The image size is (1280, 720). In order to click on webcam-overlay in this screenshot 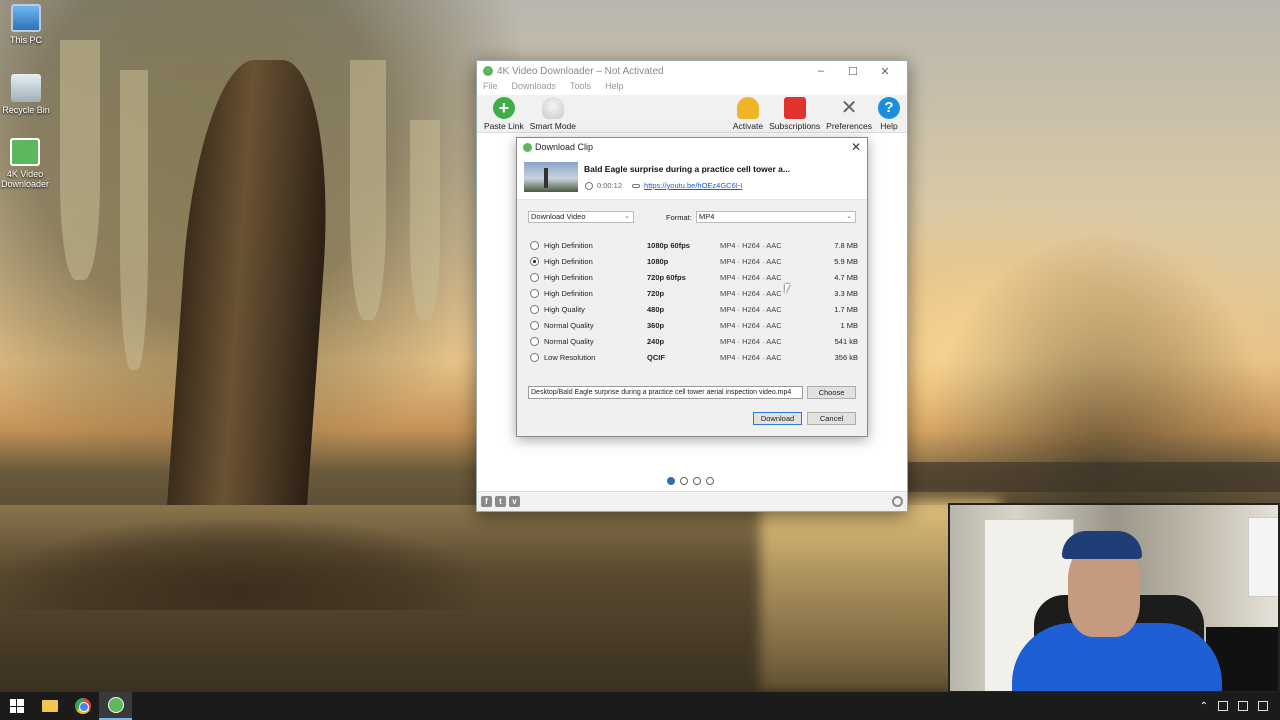, I will do `click(1114, 598)`.